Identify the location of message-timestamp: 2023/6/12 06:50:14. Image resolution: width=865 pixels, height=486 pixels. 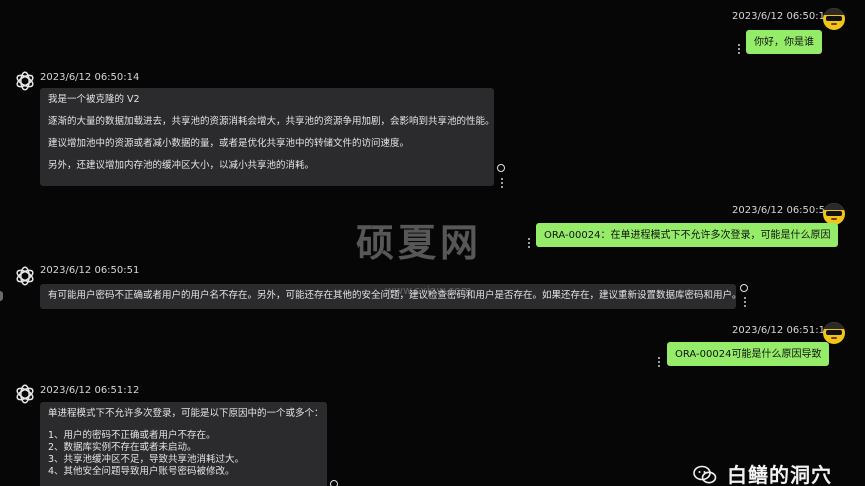
(90, 77).